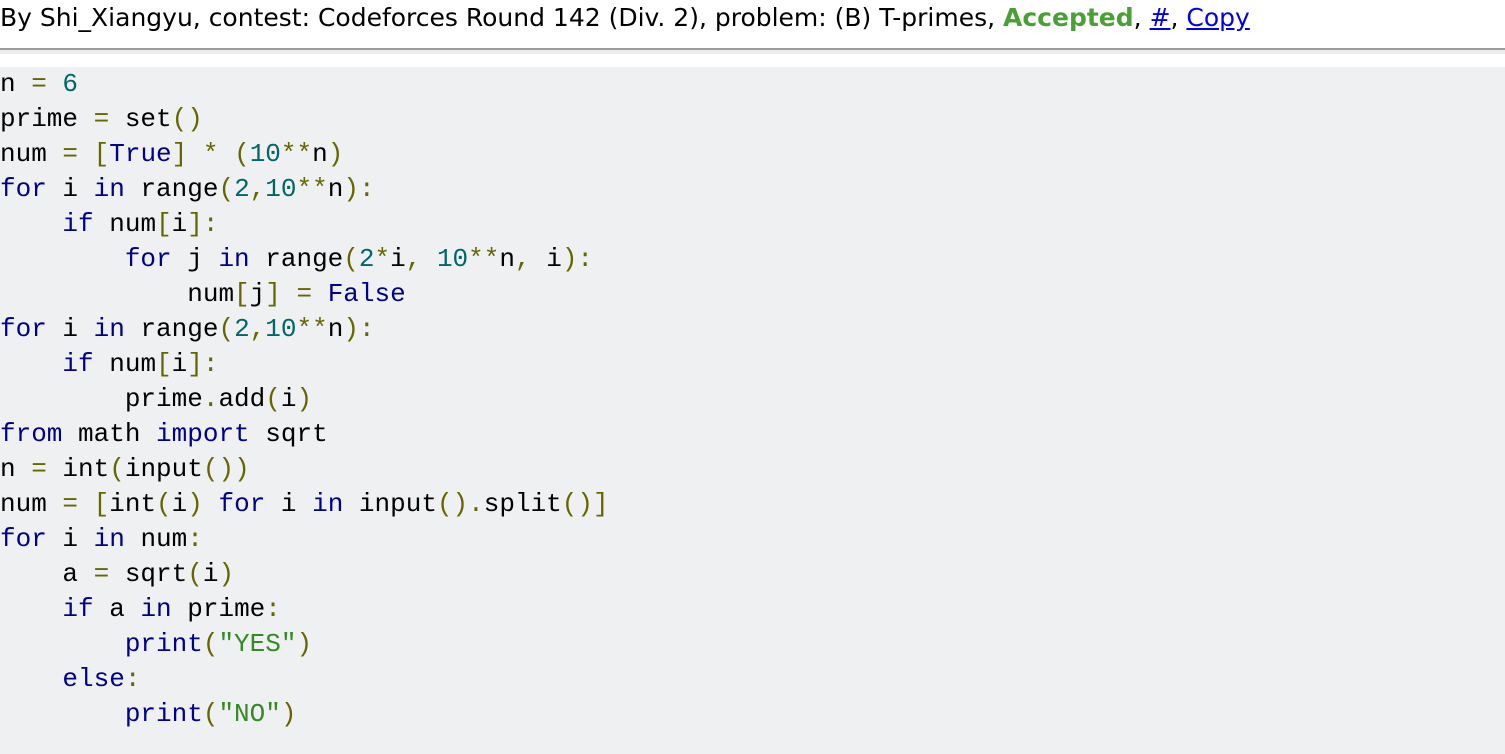  Describe the element at coordinates (203, 224) in the screenshot. I see `code-token: ]:` at that location.